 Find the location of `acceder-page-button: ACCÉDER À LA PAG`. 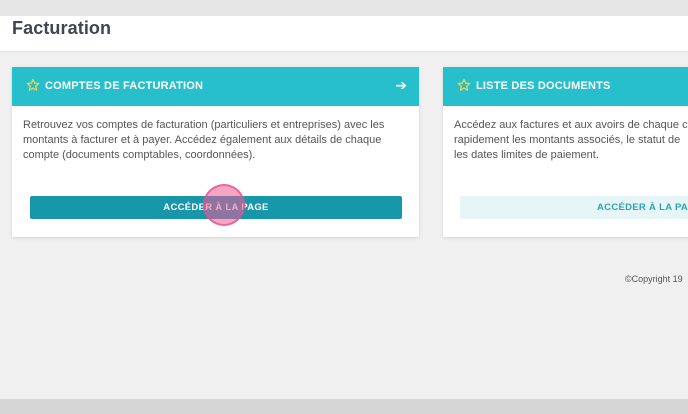

acceder-page-button: ACCÉDER À LA PAG is located at coordinates (574, 207).